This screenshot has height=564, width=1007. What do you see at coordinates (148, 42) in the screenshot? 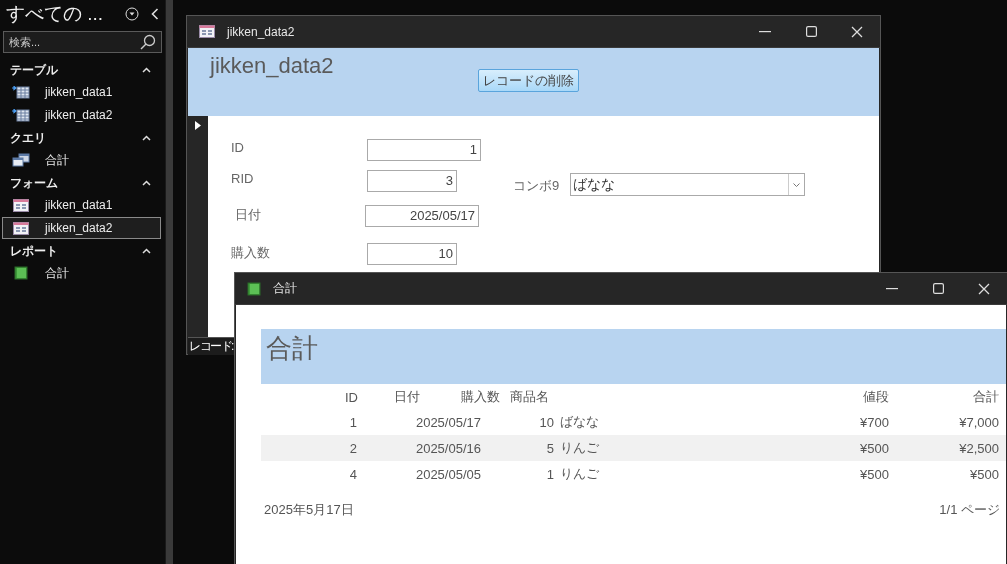
I see `search-icon` at bounding box center [148, 42].